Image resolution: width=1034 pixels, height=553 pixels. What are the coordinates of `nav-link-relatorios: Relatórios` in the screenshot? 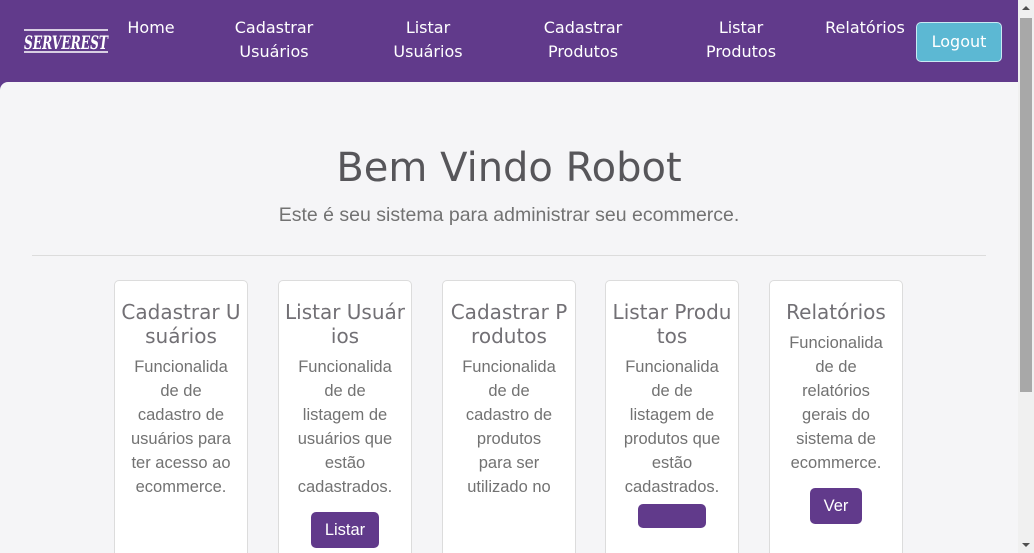 It's located at (865, 28).